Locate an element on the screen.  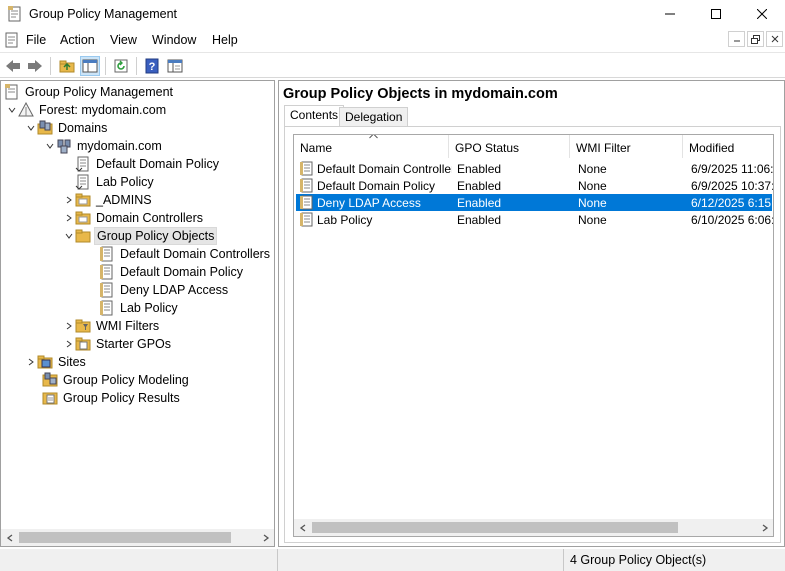
help-button: ? is located at coordinates (152, 66).